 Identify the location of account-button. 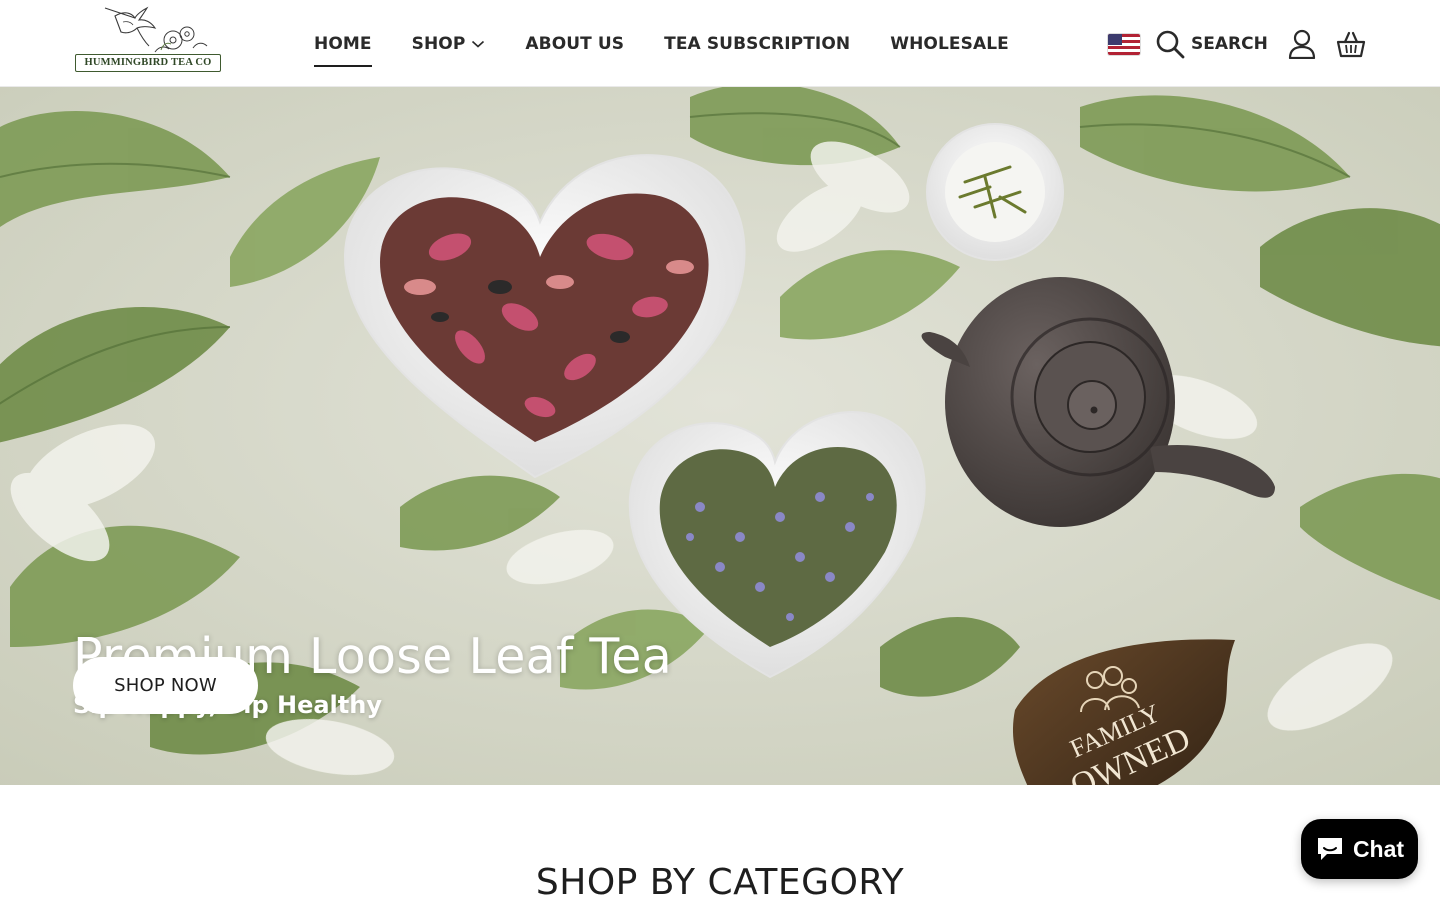
(1302, 44).